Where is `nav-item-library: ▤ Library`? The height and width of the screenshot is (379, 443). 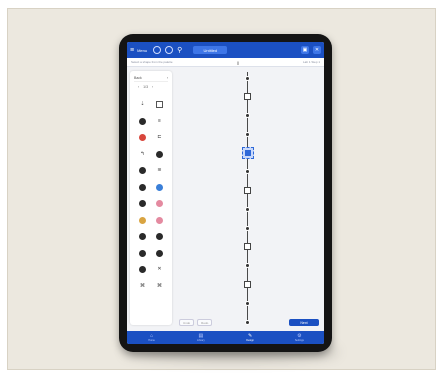 nav-item-library: ▤ Library is located at coordinates (200, 337).